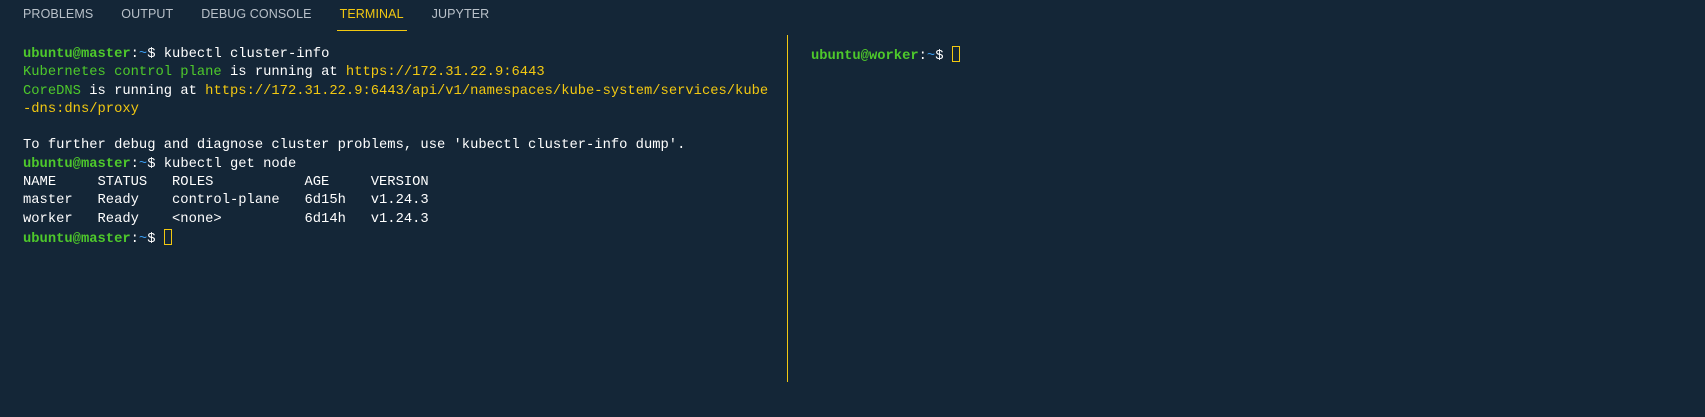  I want to click on tab-jupyter: JUPYTER, so click(461, 16).